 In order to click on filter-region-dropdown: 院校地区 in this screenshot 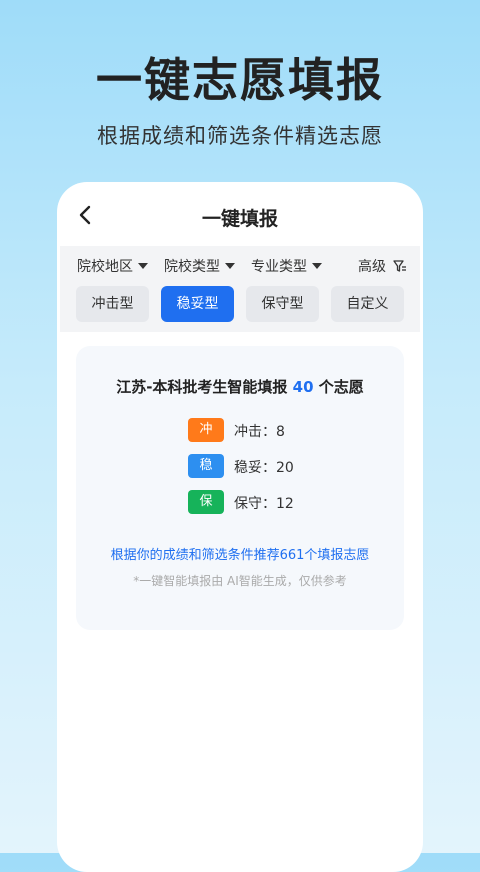, I will do `click(112, 266)`.